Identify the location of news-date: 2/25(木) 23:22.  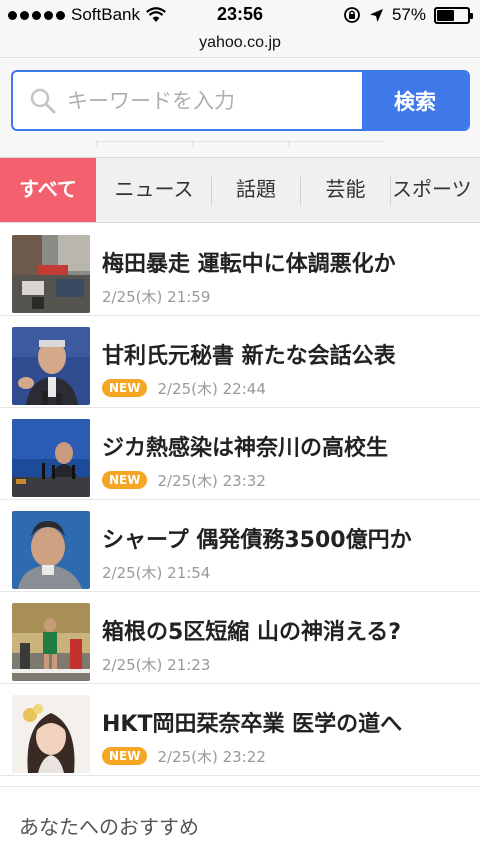
(211, 756).